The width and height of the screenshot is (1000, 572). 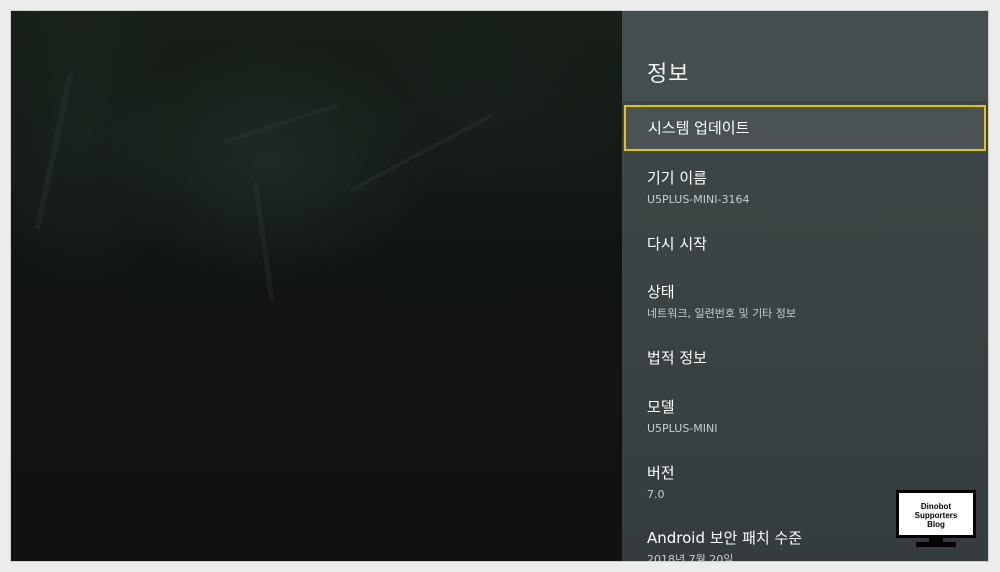 I want to click on menu-item-system-update: 시스템 업데이트, so click(x=805, y=128).